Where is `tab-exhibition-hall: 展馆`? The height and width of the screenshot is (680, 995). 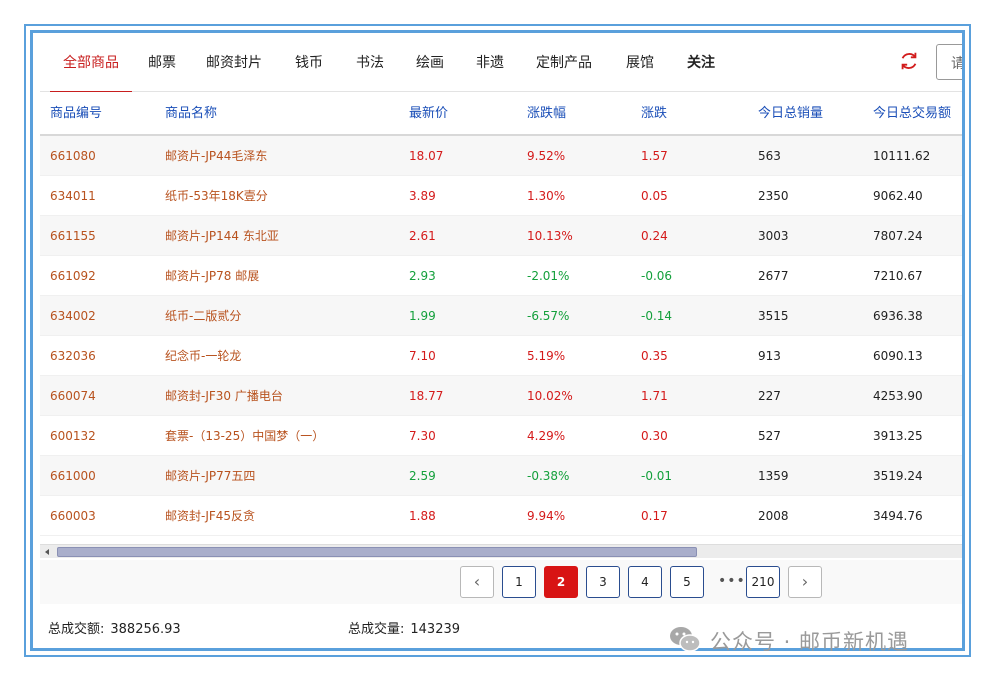 tab-exhibition-hall: 展馆 is located at coordinates (640, 65).